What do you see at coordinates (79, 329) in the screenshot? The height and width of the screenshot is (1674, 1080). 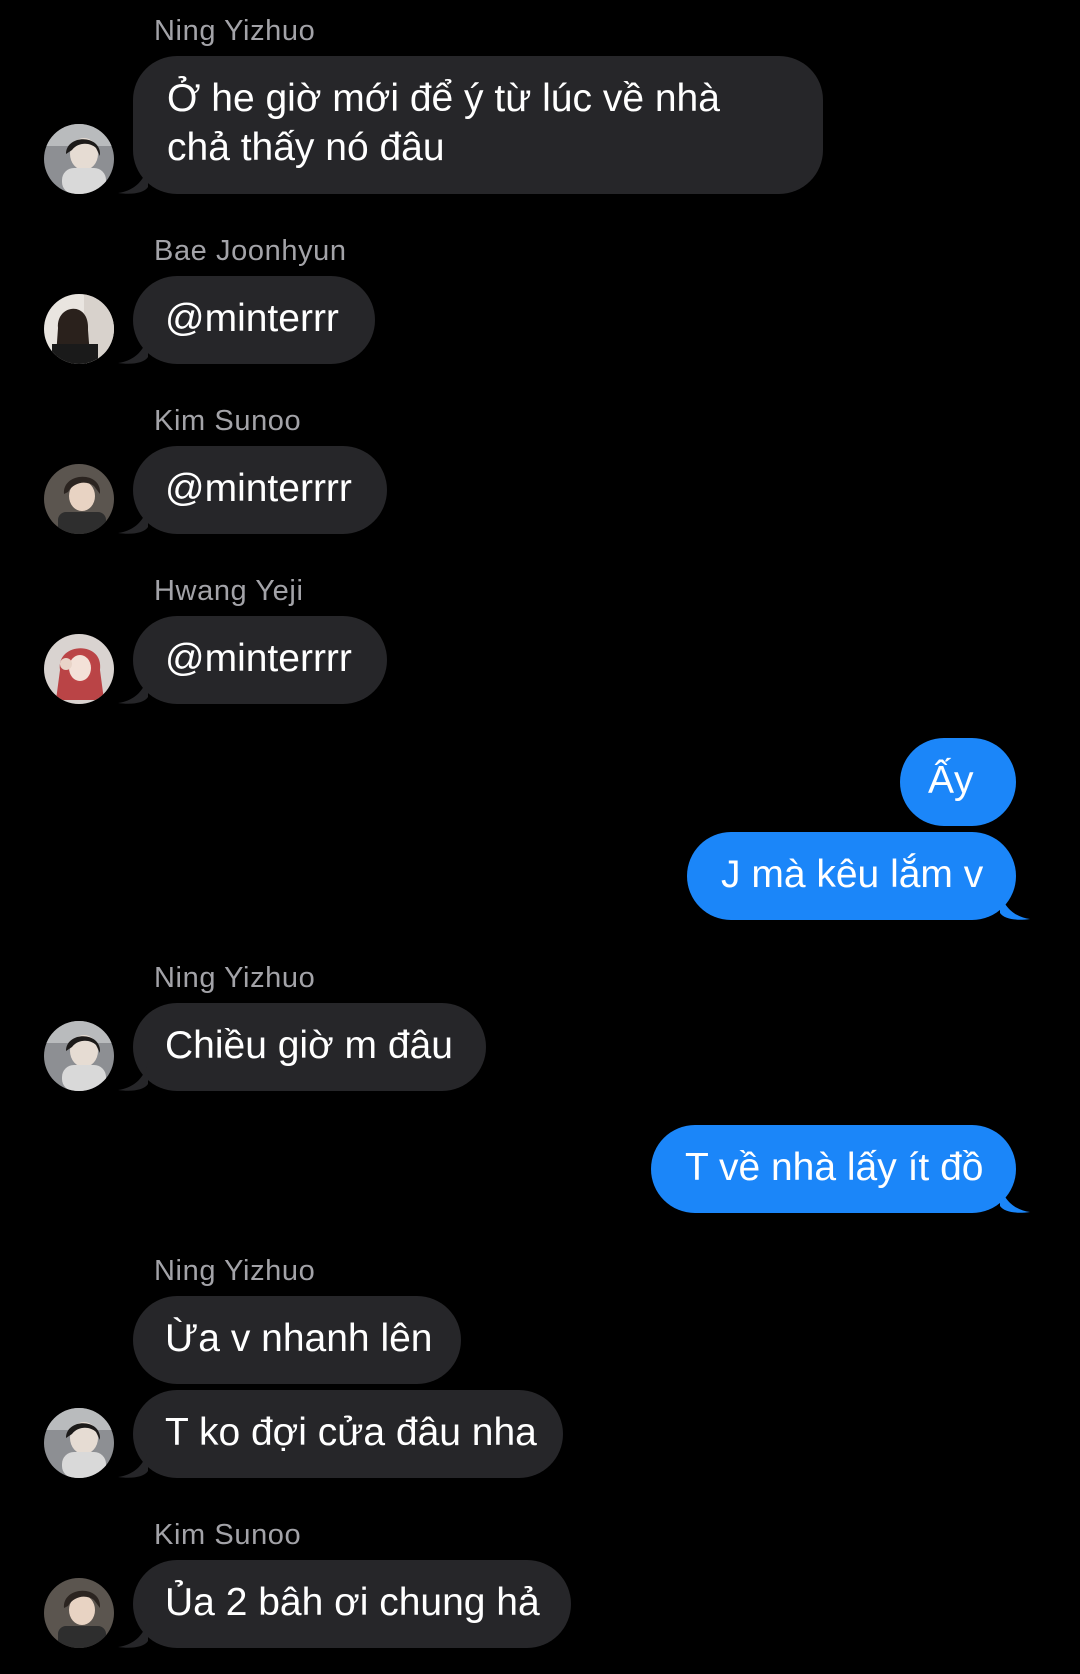 I see `avatar-bae-joonhyun` at bounding box center [79, 329].